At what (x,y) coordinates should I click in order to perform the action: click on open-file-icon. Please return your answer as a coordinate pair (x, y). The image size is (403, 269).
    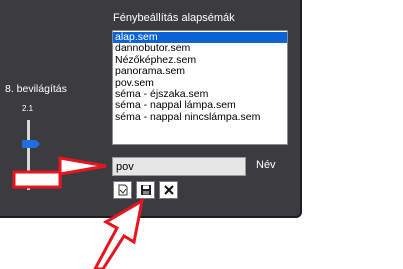
    Looking at the image, I should click on (122, 190).